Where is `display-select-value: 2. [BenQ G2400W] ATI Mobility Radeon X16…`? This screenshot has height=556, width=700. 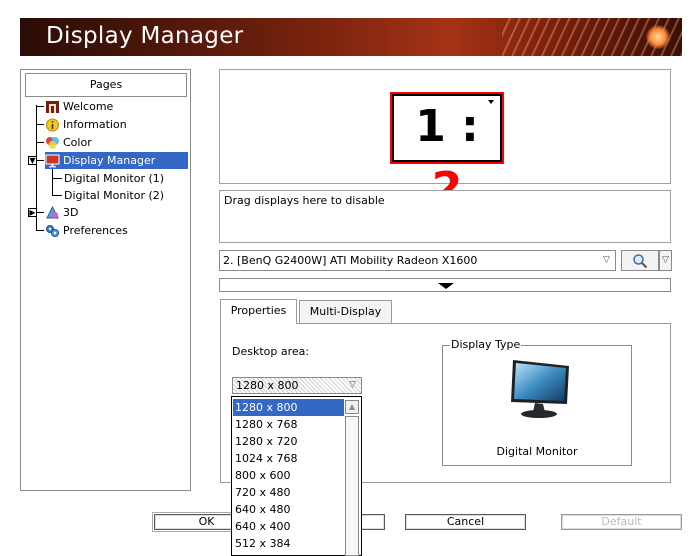
display-select-value: 2. [BenQ G2400W] ATI Mobility Radeon X16… is located at coordinates (350, 260).